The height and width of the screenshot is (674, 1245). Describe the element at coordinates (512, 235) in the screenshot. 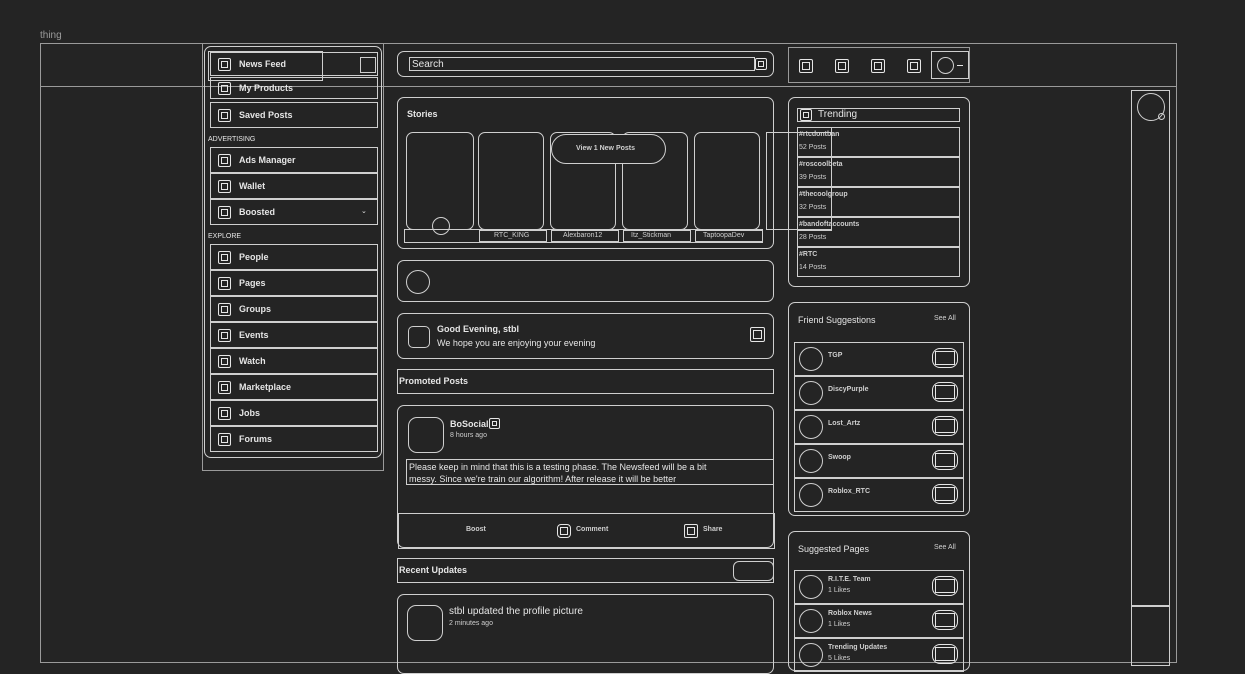

I see `story-name: RTC_KING` at that location.